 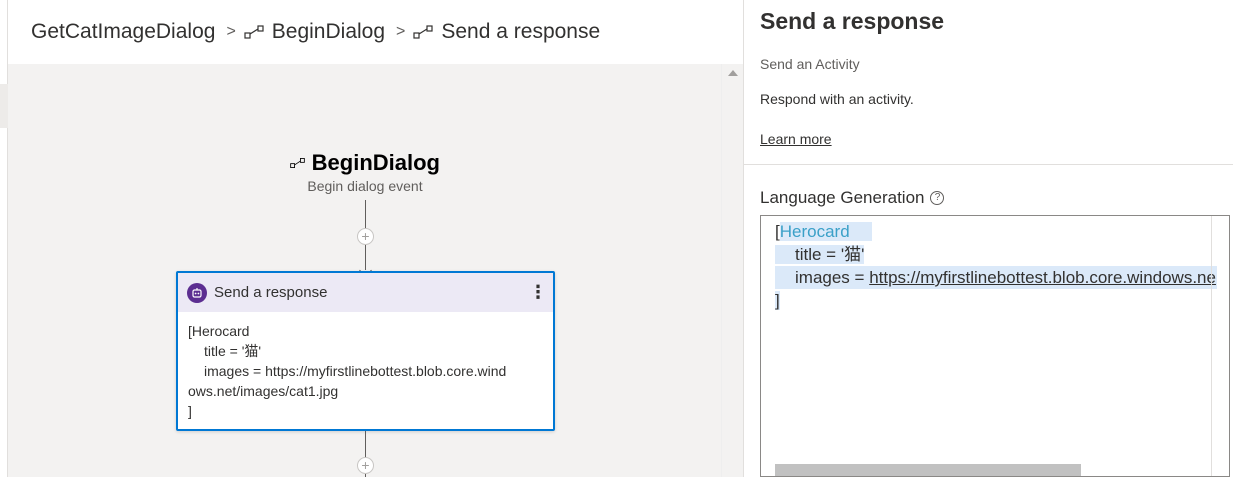 What do you see at coordinates (219, 331) in the screenshot?
I see `node-body-line: [Herocard` at bounding box center [219, 331].